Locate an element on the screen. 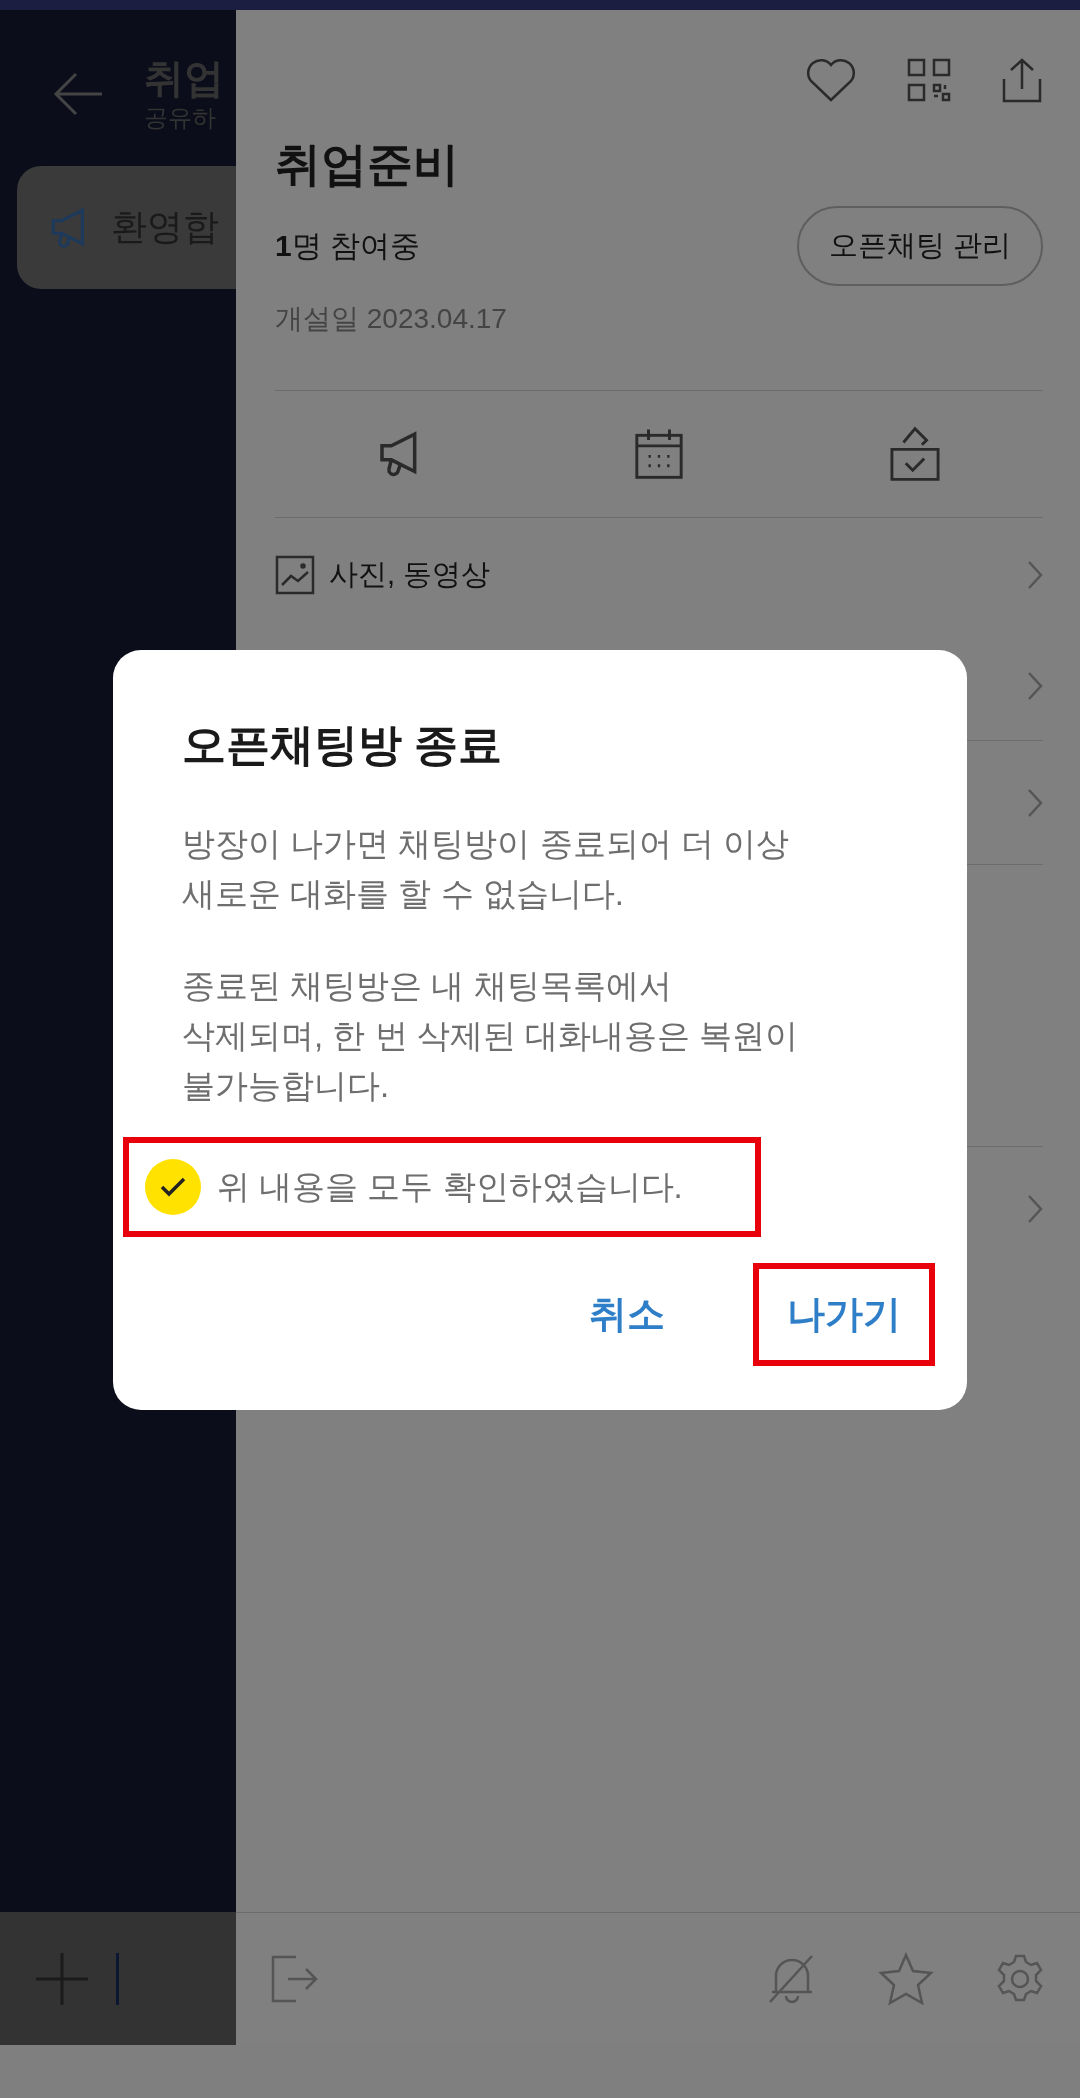 The width and height of the screenshot is (1080, 2098). qr-code-icon is located at coordinates (929, 80).